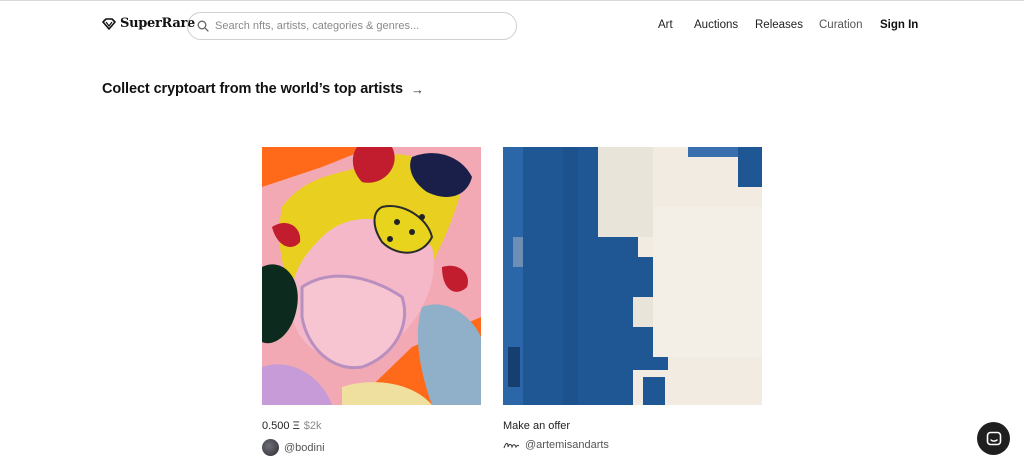 This screenshot has width=1024, height=468. I want to click on artist-row: @bodini, so click(371, 447).